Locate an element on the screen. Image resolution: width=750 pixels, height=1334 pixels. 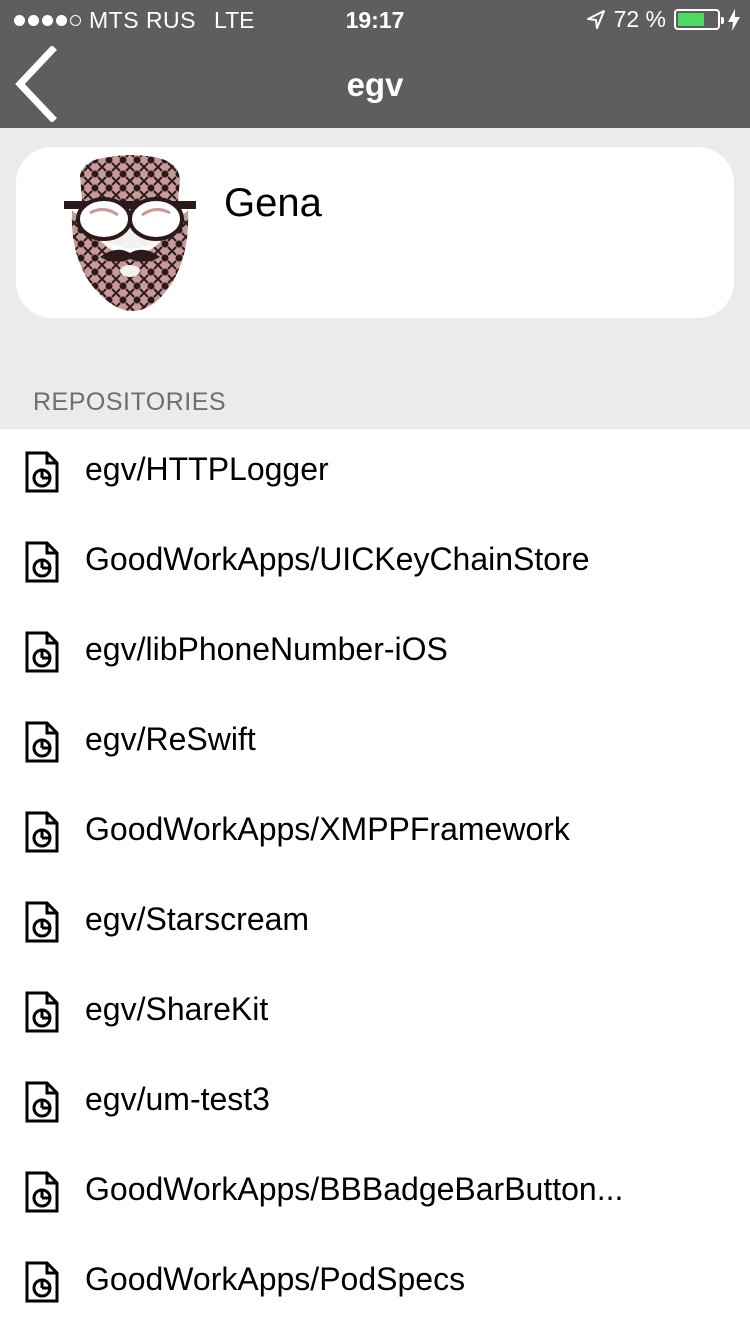
navigation-bar: egv is located at coordinates (375, 84).